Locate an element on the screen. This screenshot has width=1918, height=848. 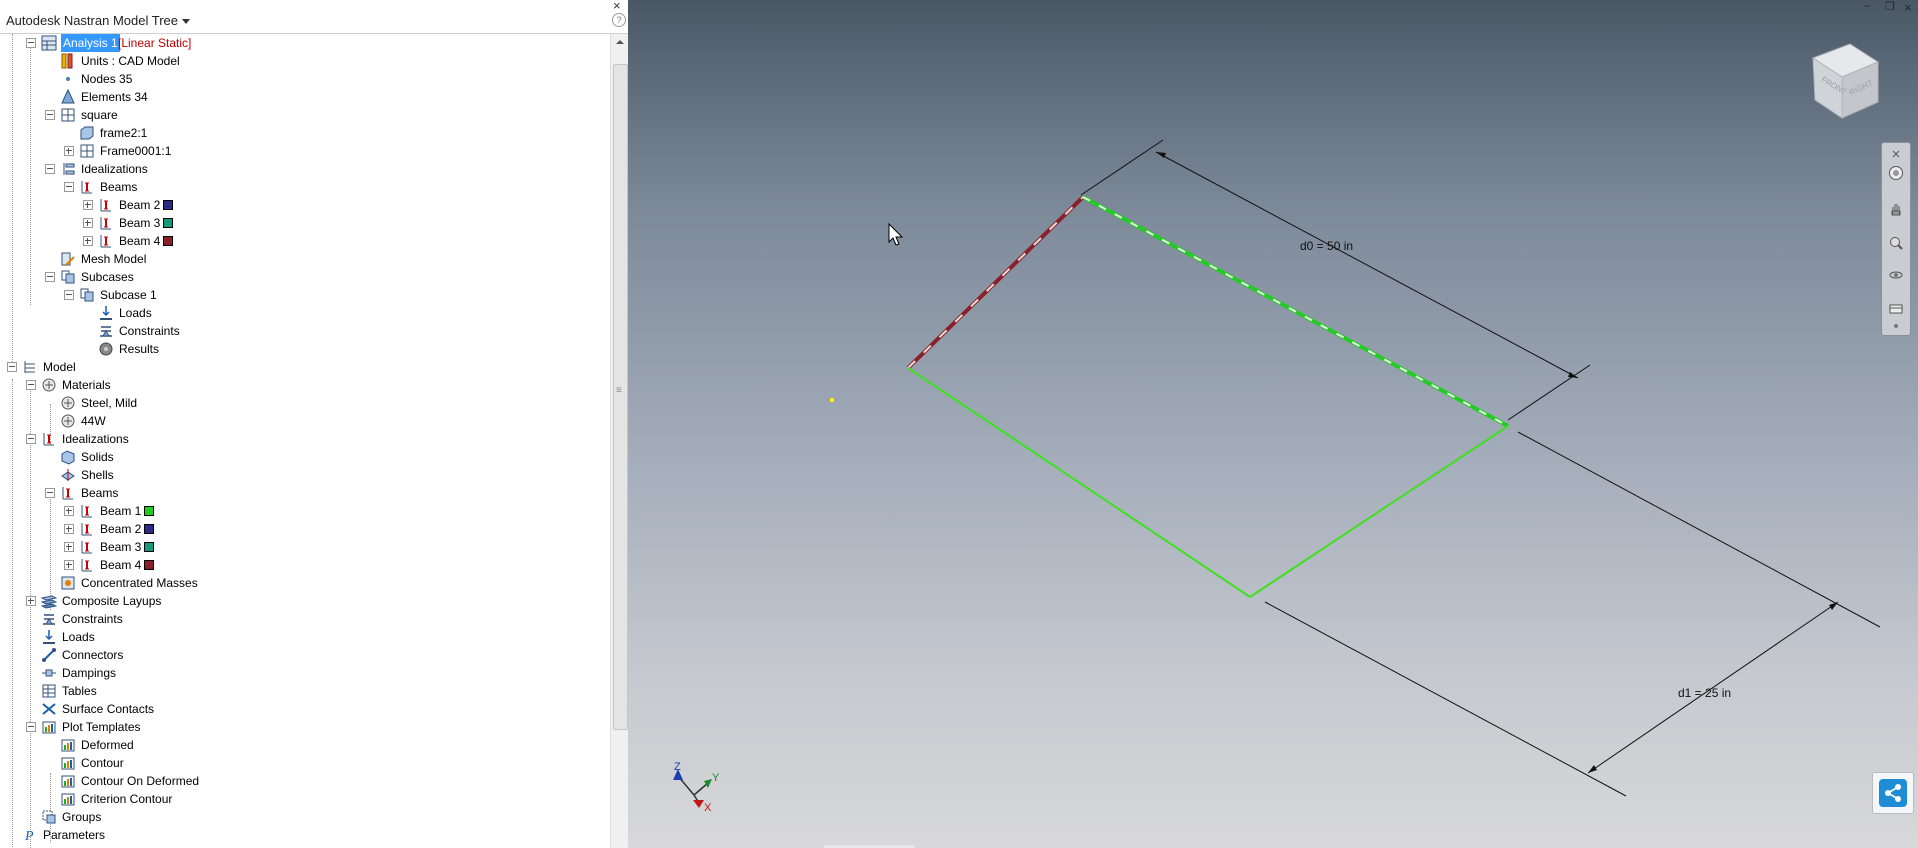
beam-icon is located at coordinates (86, 529).